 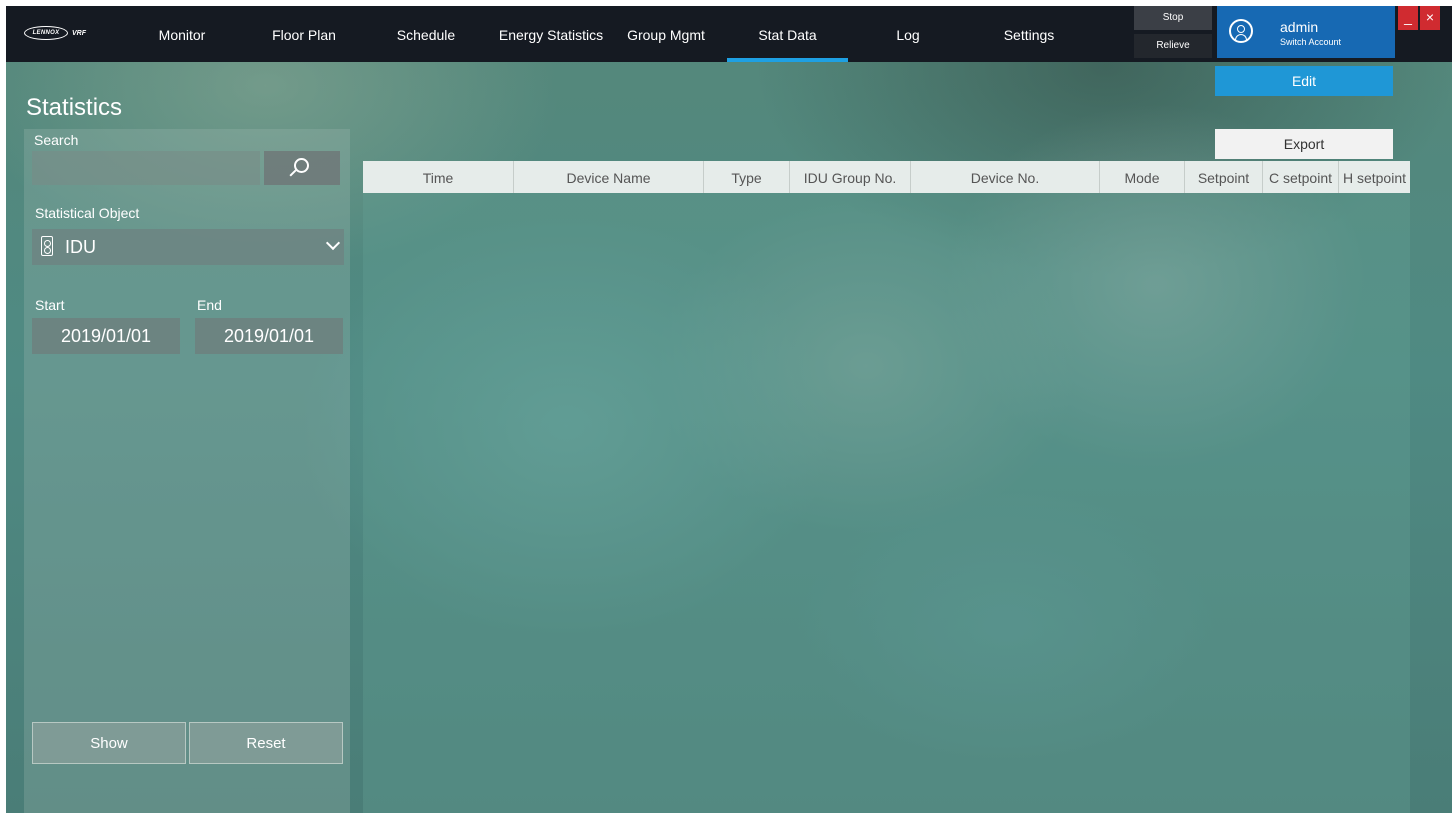 What do you see at coordinates (333, 243) in the screenshot?
I see `chevron-down-icon` at bounding box center [333, 243].